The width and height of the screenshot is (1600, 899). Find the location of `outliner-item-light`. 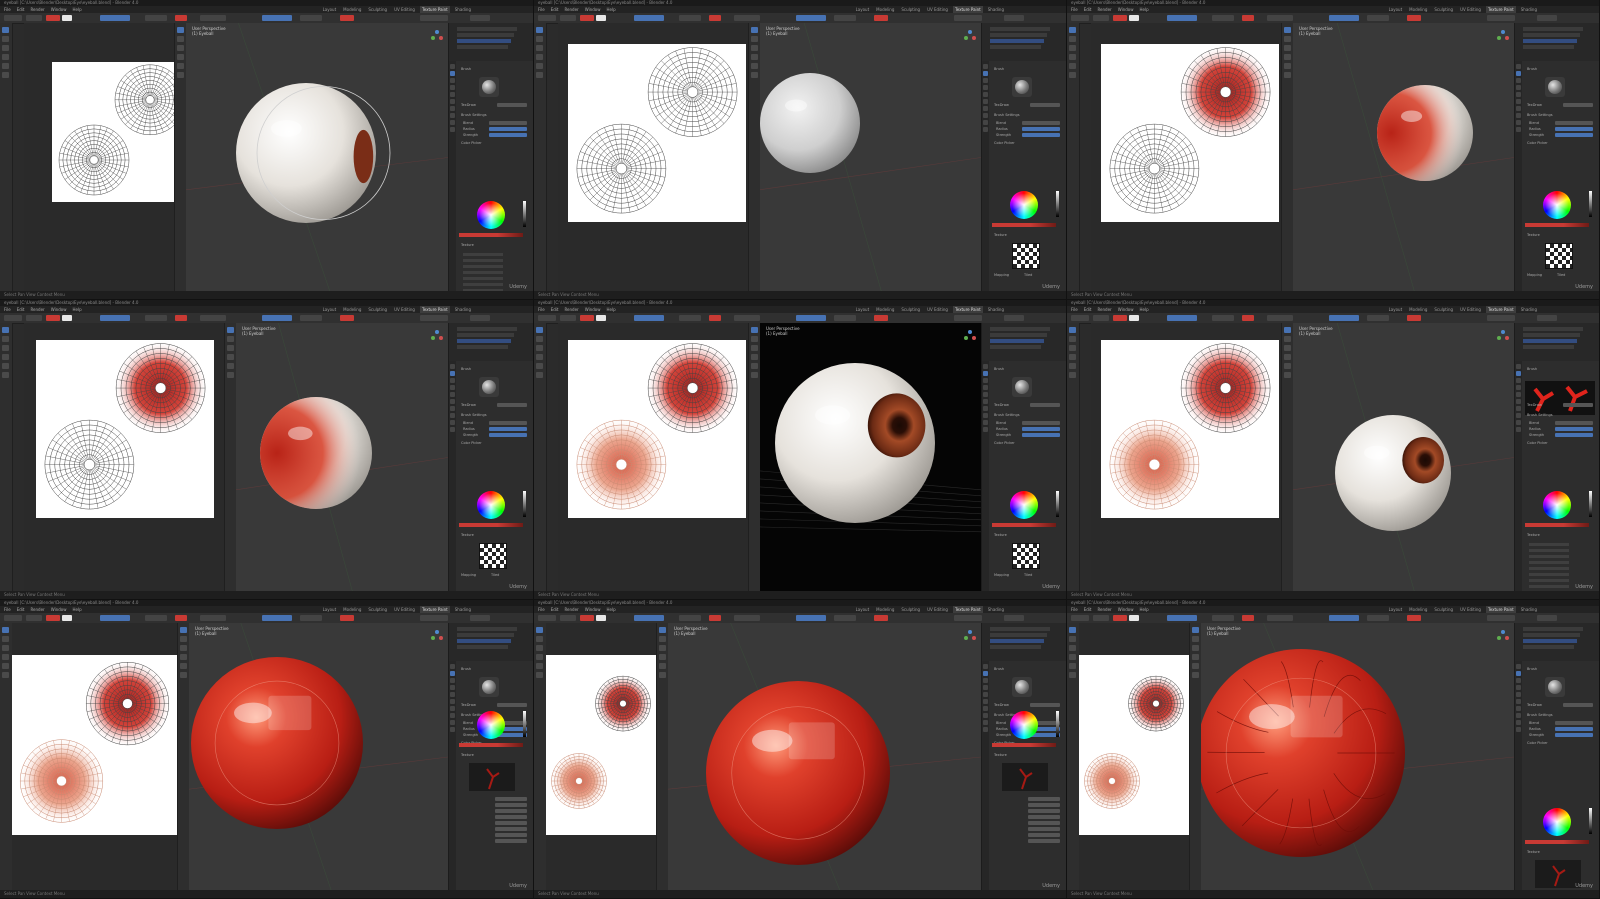

outliner-item-light is located at coordinates (1015, 347).